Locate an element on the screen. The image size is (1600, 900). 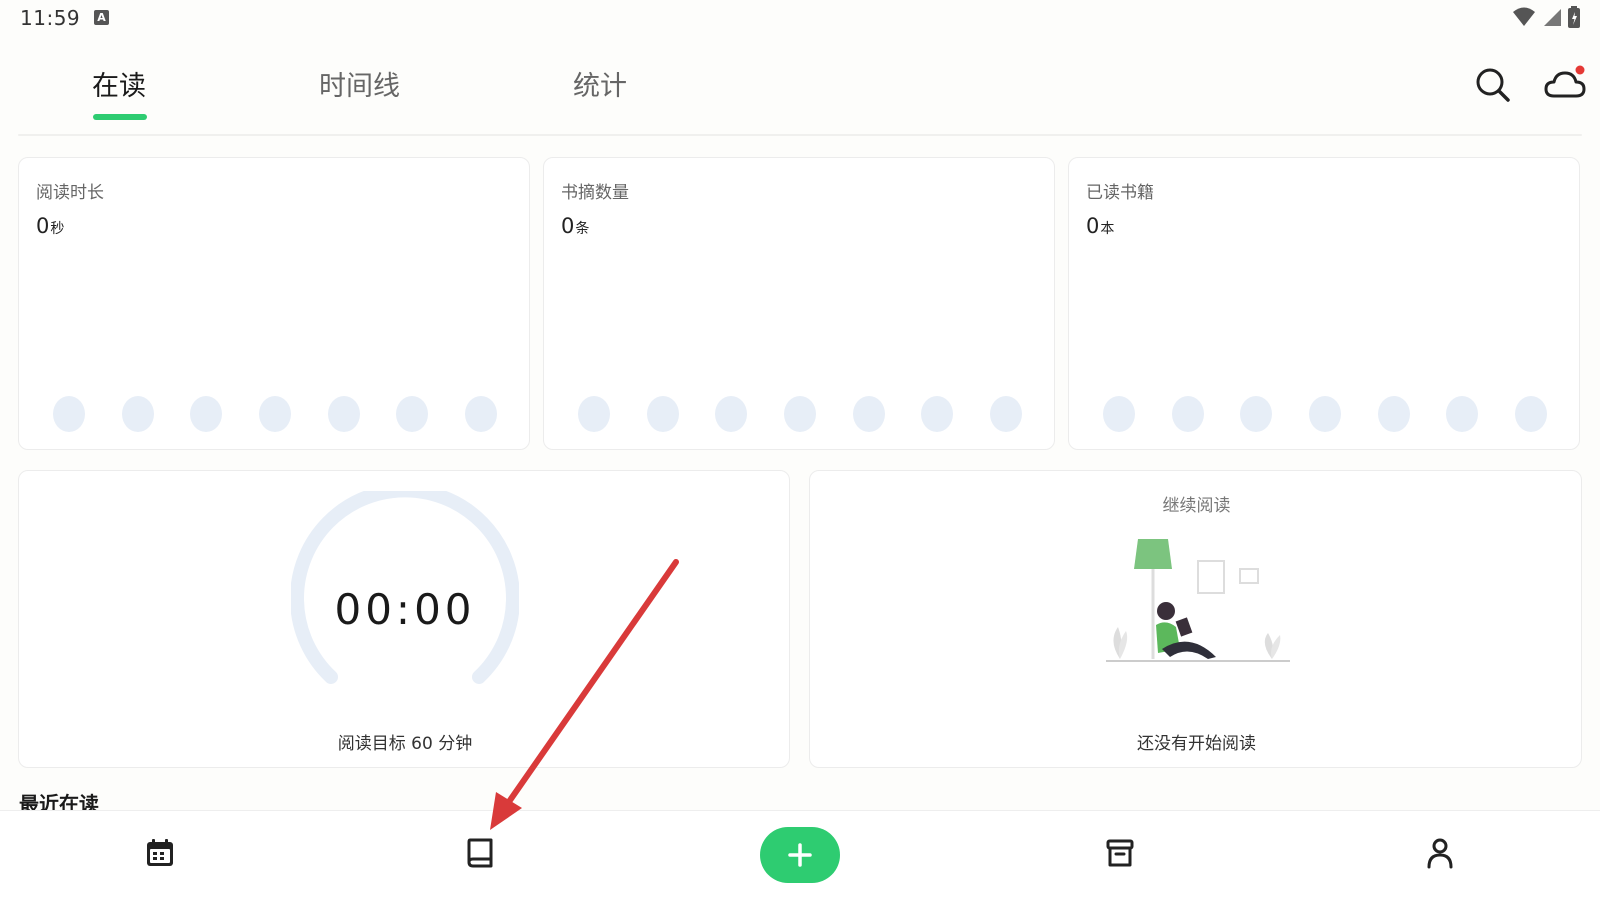
stat-card-excerpts: 书摘数量 0条 is located at coordinates (799, 303).